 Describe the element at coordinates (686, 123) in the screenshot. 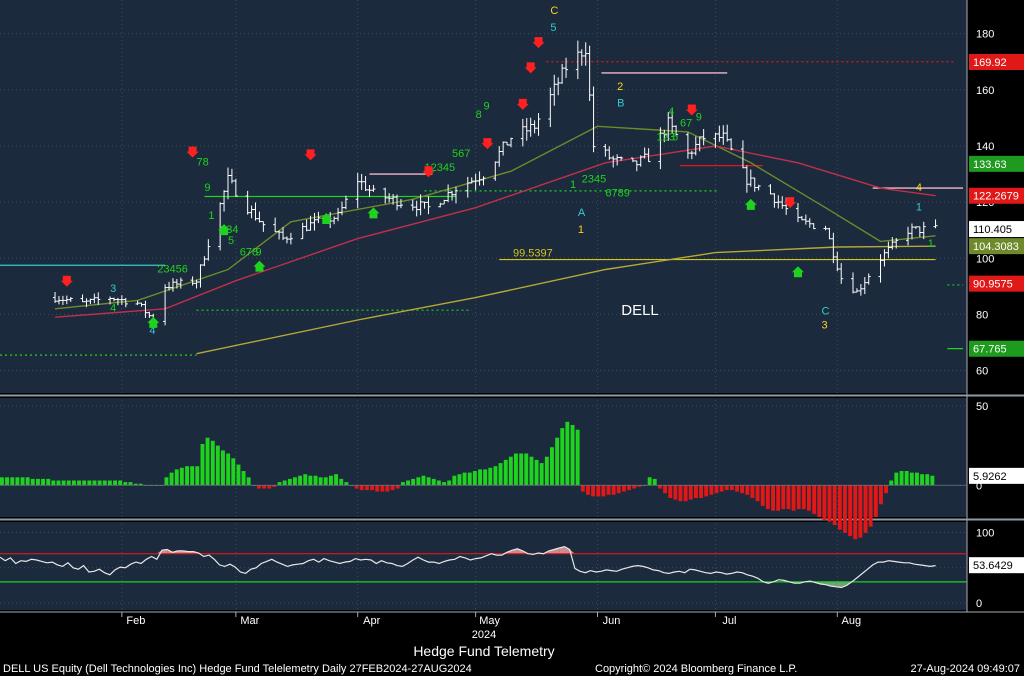

I see `demark-count: 67` at that location.